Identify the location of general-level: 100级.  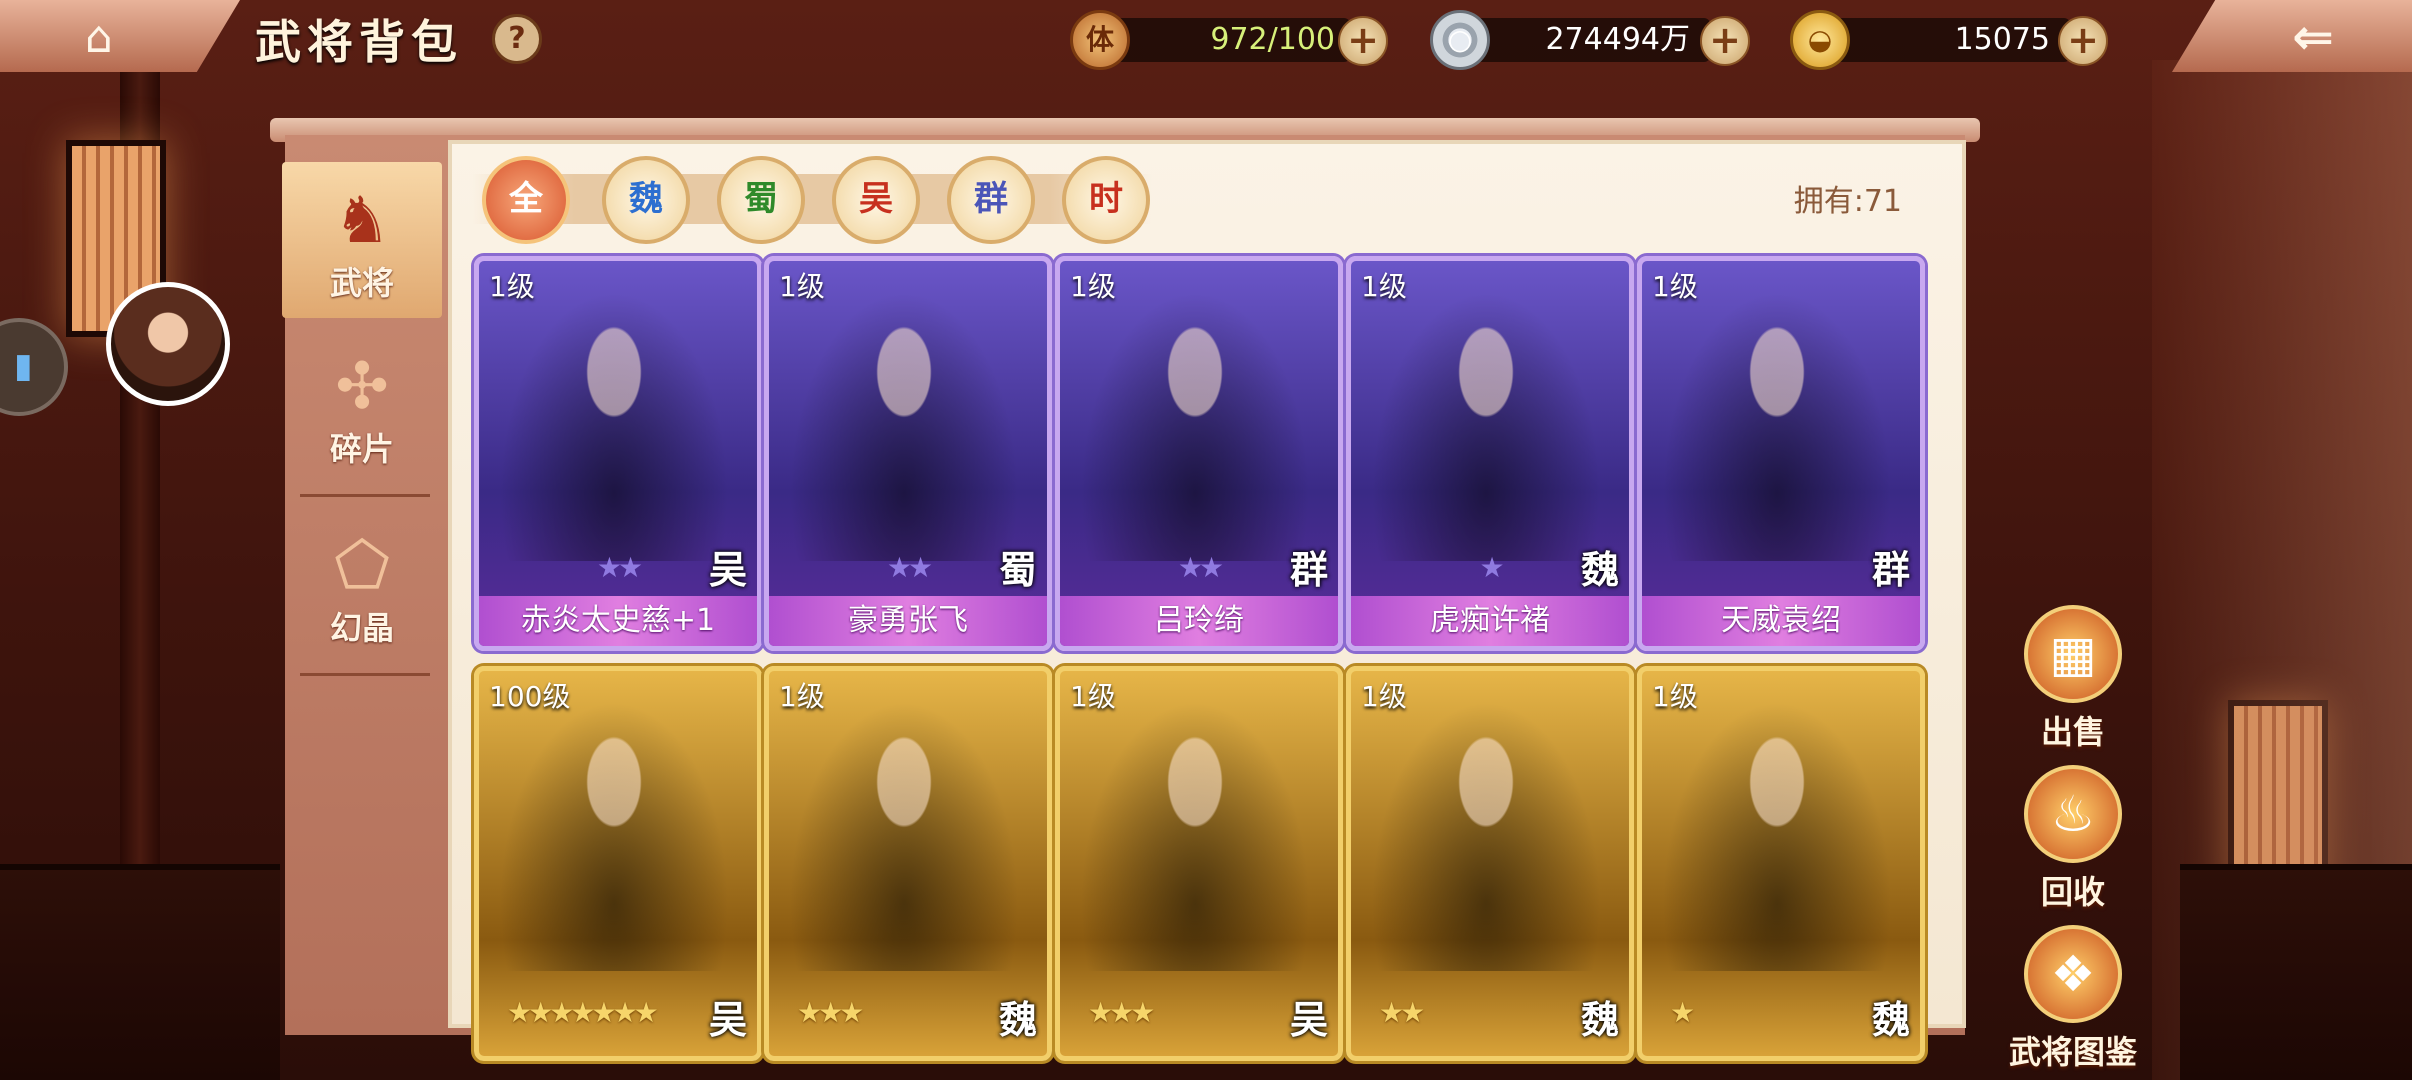
(530, 696).